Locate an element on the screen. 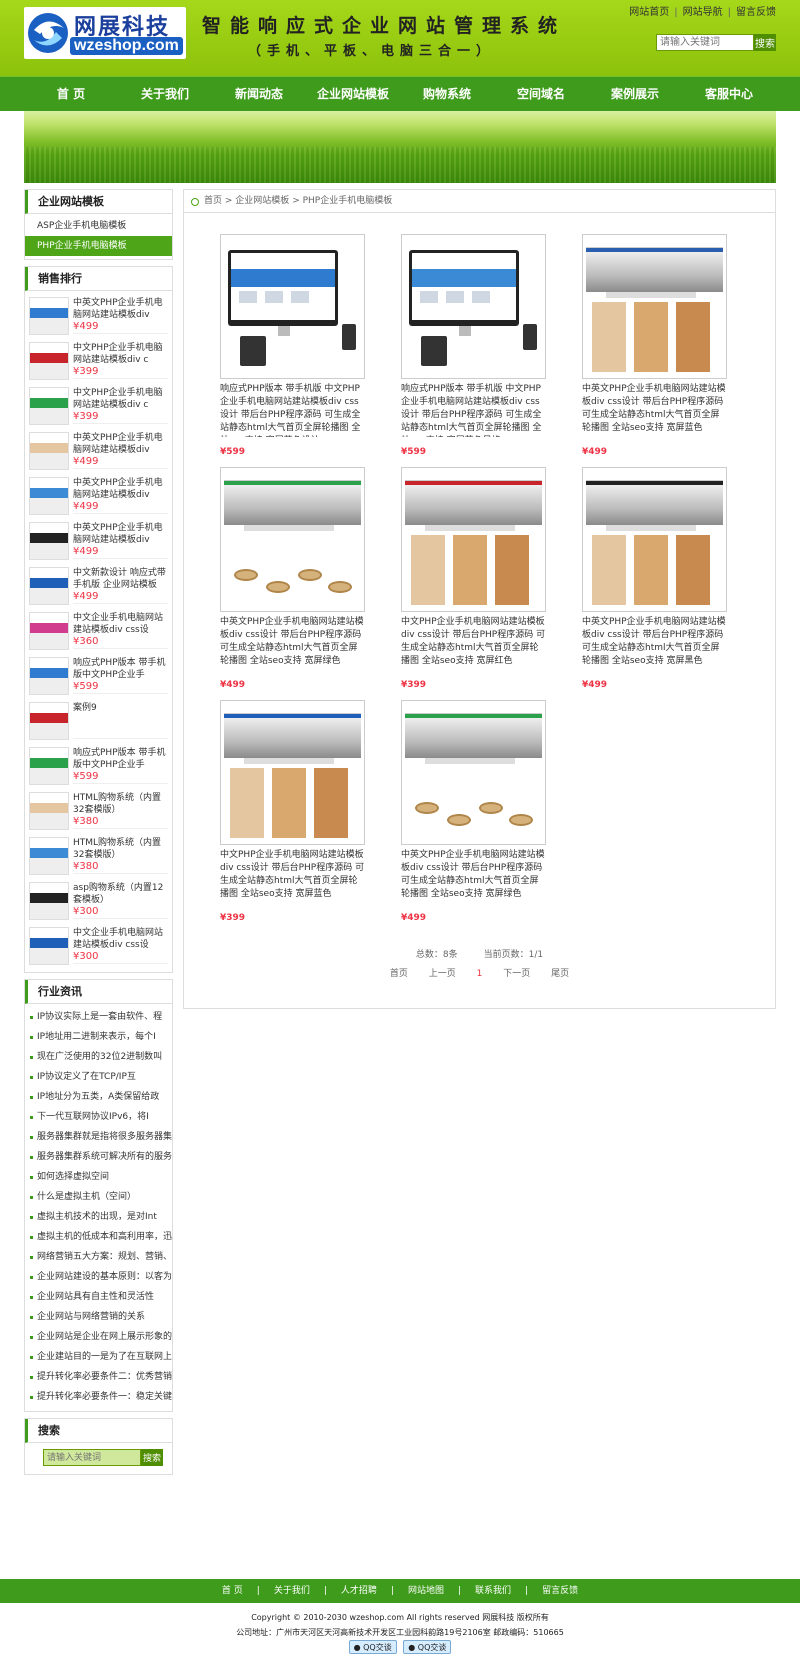  side-search-button: 搜索 is located at coordinates (152, 1457).